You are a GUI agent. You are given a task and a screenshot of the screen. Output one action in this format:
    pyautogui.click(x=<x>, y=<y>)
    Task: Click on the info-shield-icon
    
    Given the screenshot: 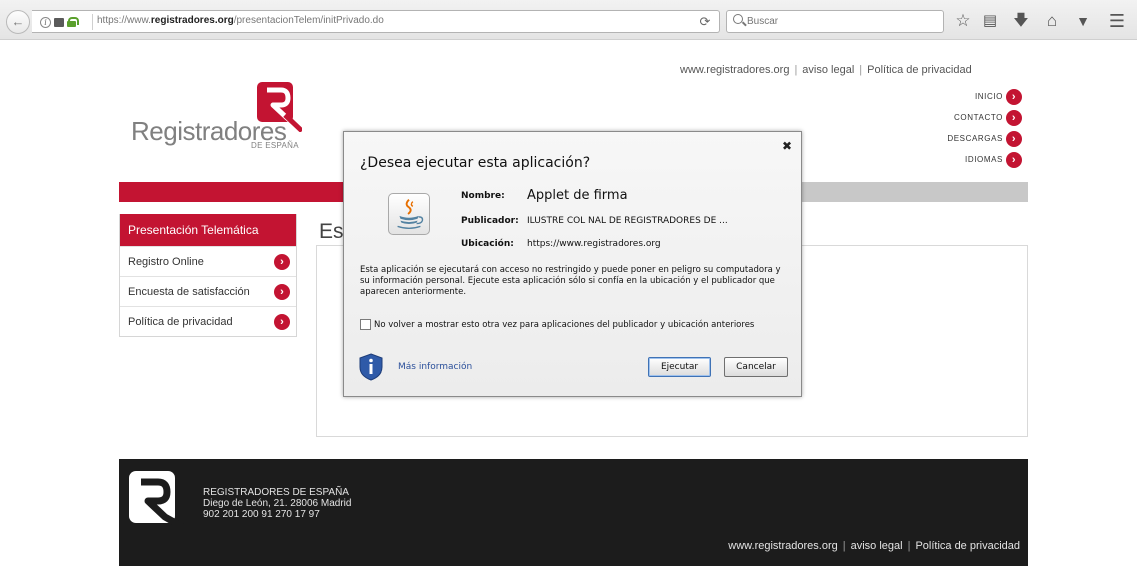 What is the action you would take?
    pyautogui.click(x=371, y=367)
    